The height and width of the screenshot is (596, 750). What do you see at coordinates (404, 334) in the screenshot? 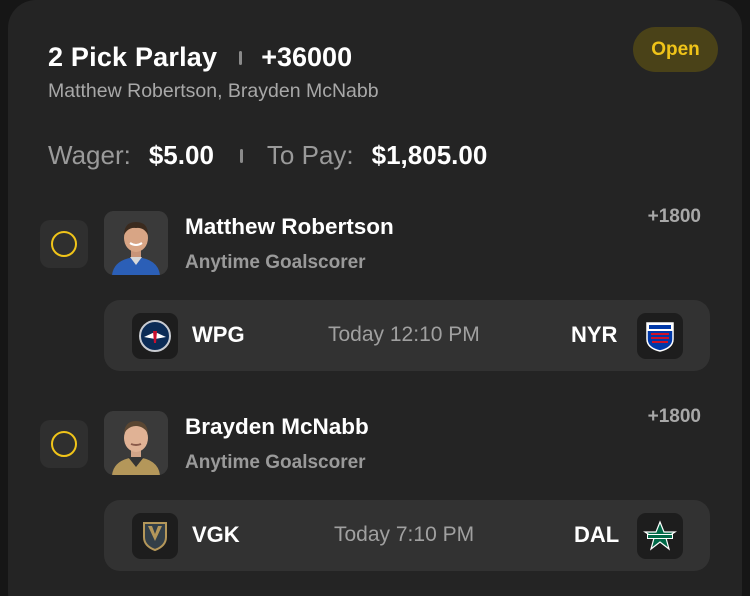
I see `game-time: Today 12:10 PM` at bounding box center [404, 334].